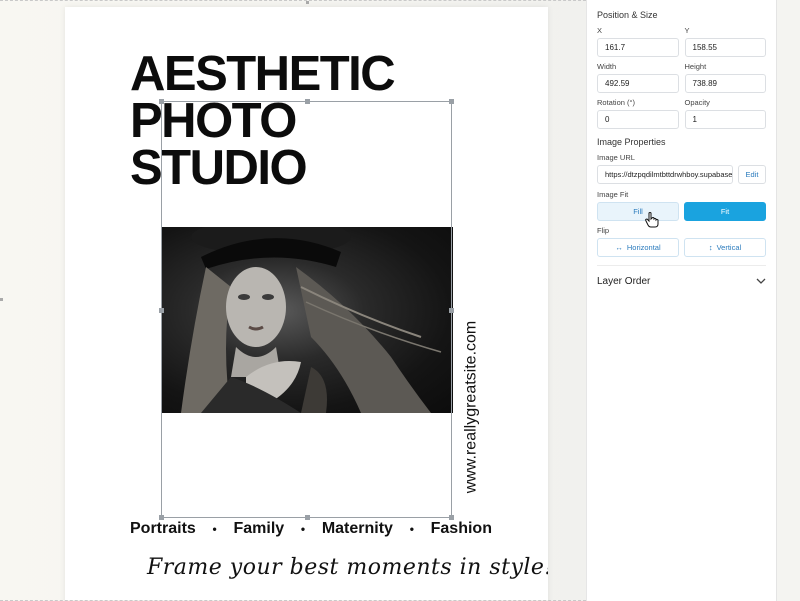 The height and width of the screenshot is (601, 800). I want to click on y-input: 158.55, so click(725, 47).